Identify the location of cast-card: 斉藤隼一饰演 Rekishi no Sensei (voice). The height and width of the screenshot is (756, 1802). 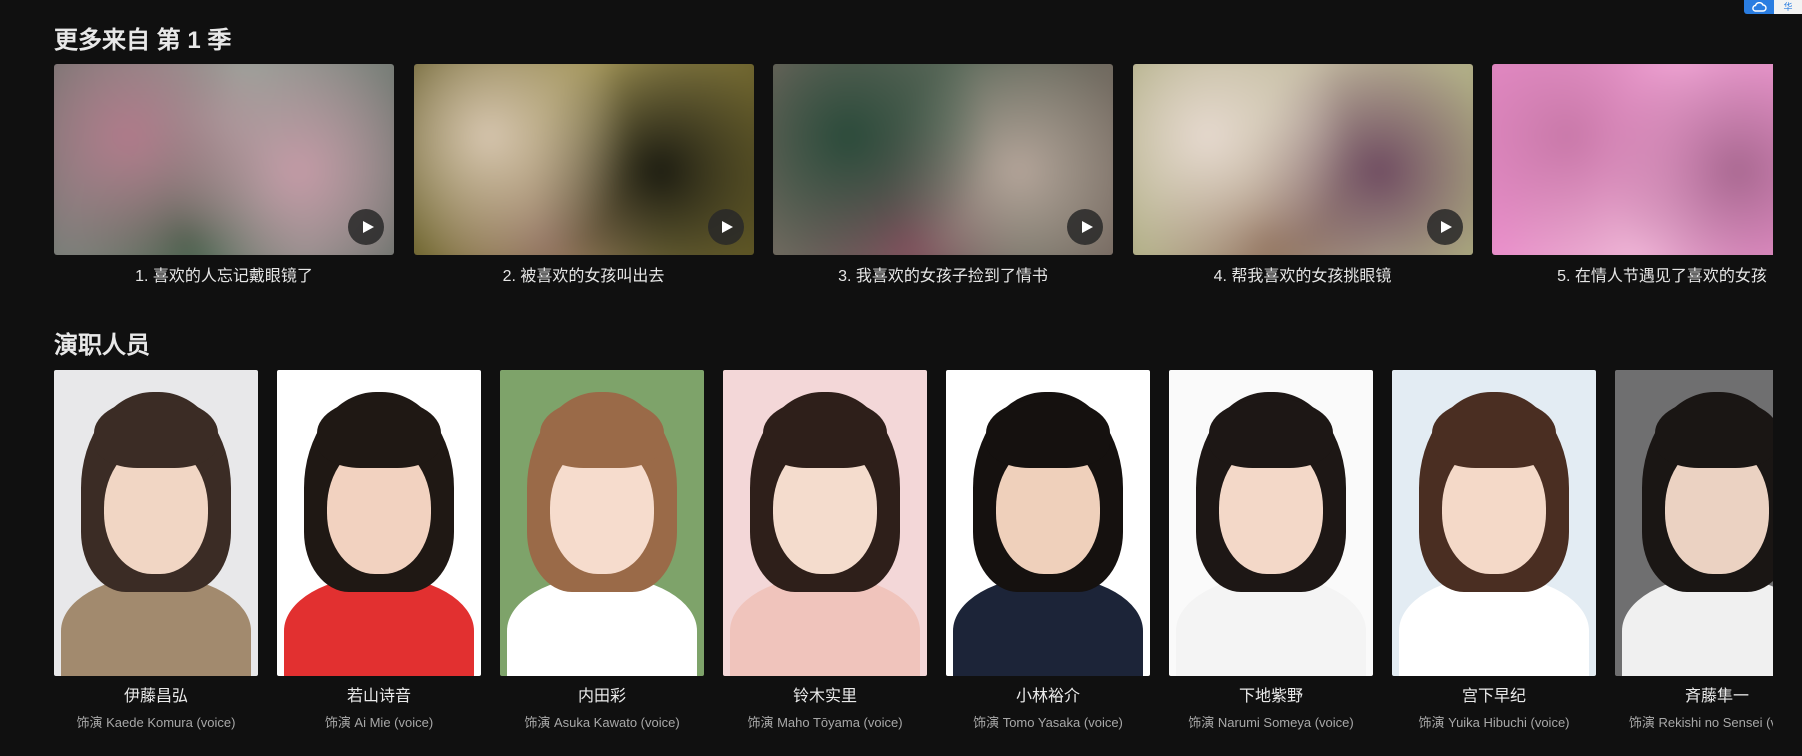
(1694, 550).